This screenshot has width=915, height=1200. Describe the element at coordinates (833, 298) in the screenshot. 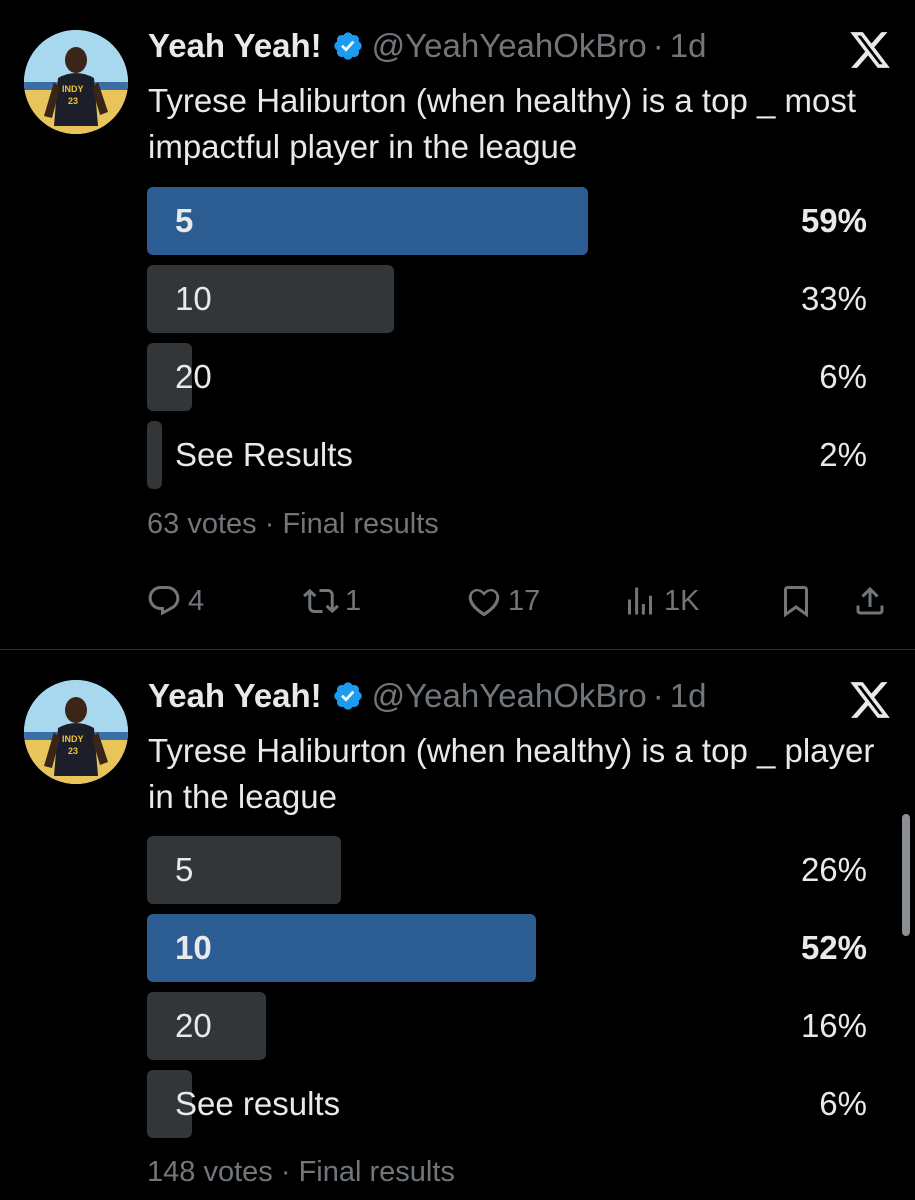

I see `poll-option-percent: 33%` at that location.